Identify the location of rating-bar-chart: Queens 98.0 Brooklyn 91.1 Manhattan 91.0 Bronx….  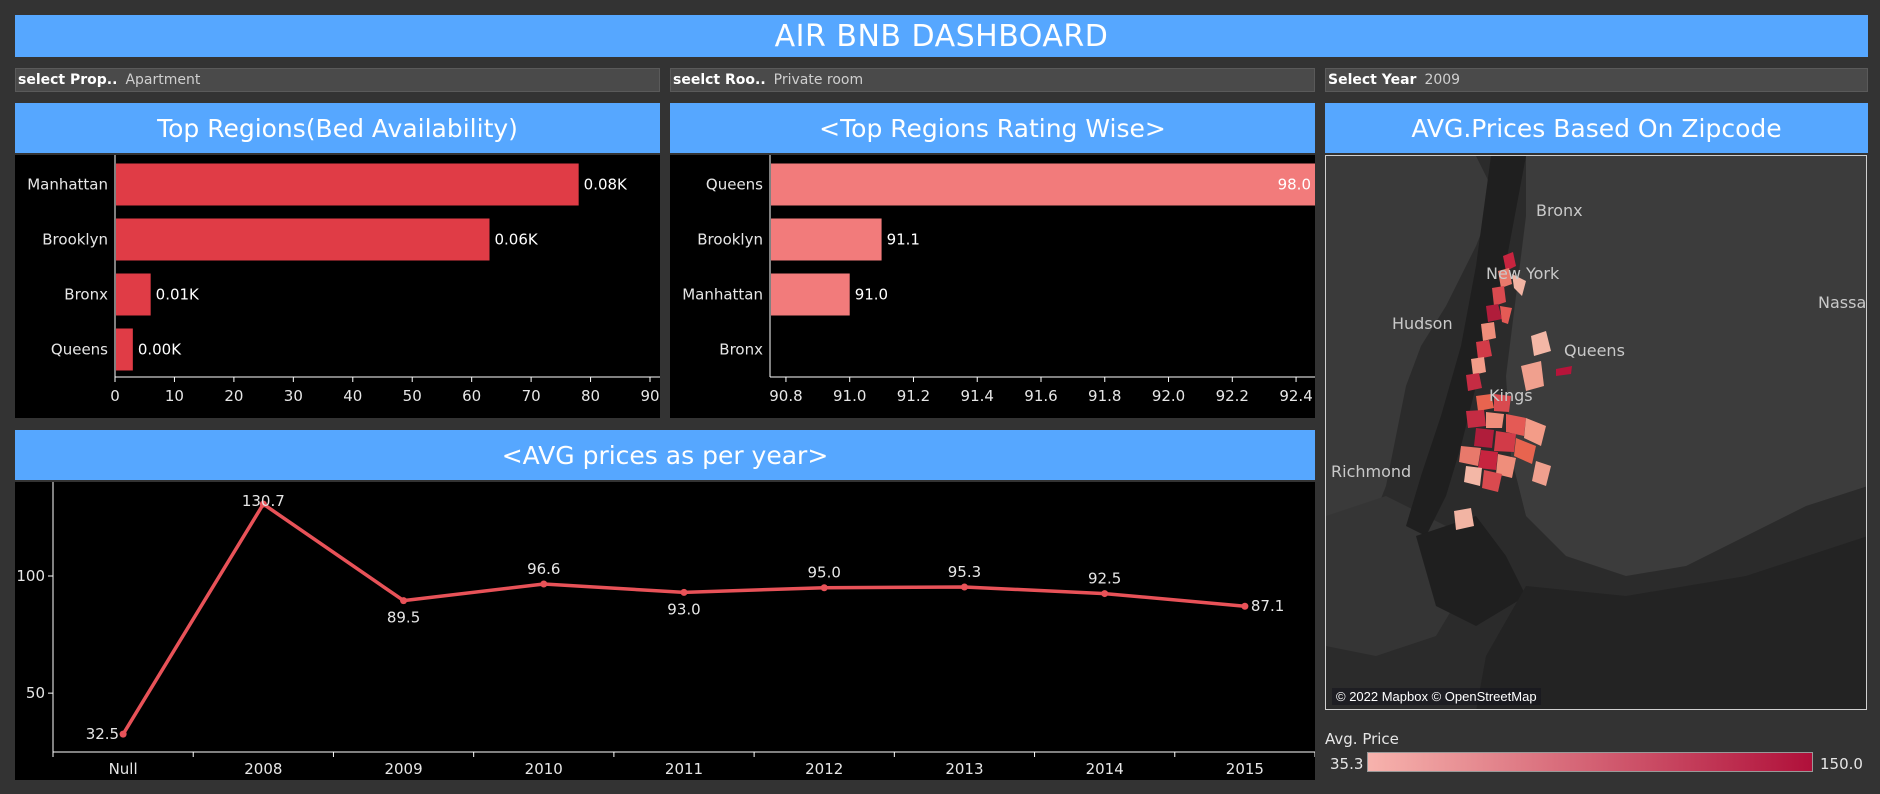
(998, 280).